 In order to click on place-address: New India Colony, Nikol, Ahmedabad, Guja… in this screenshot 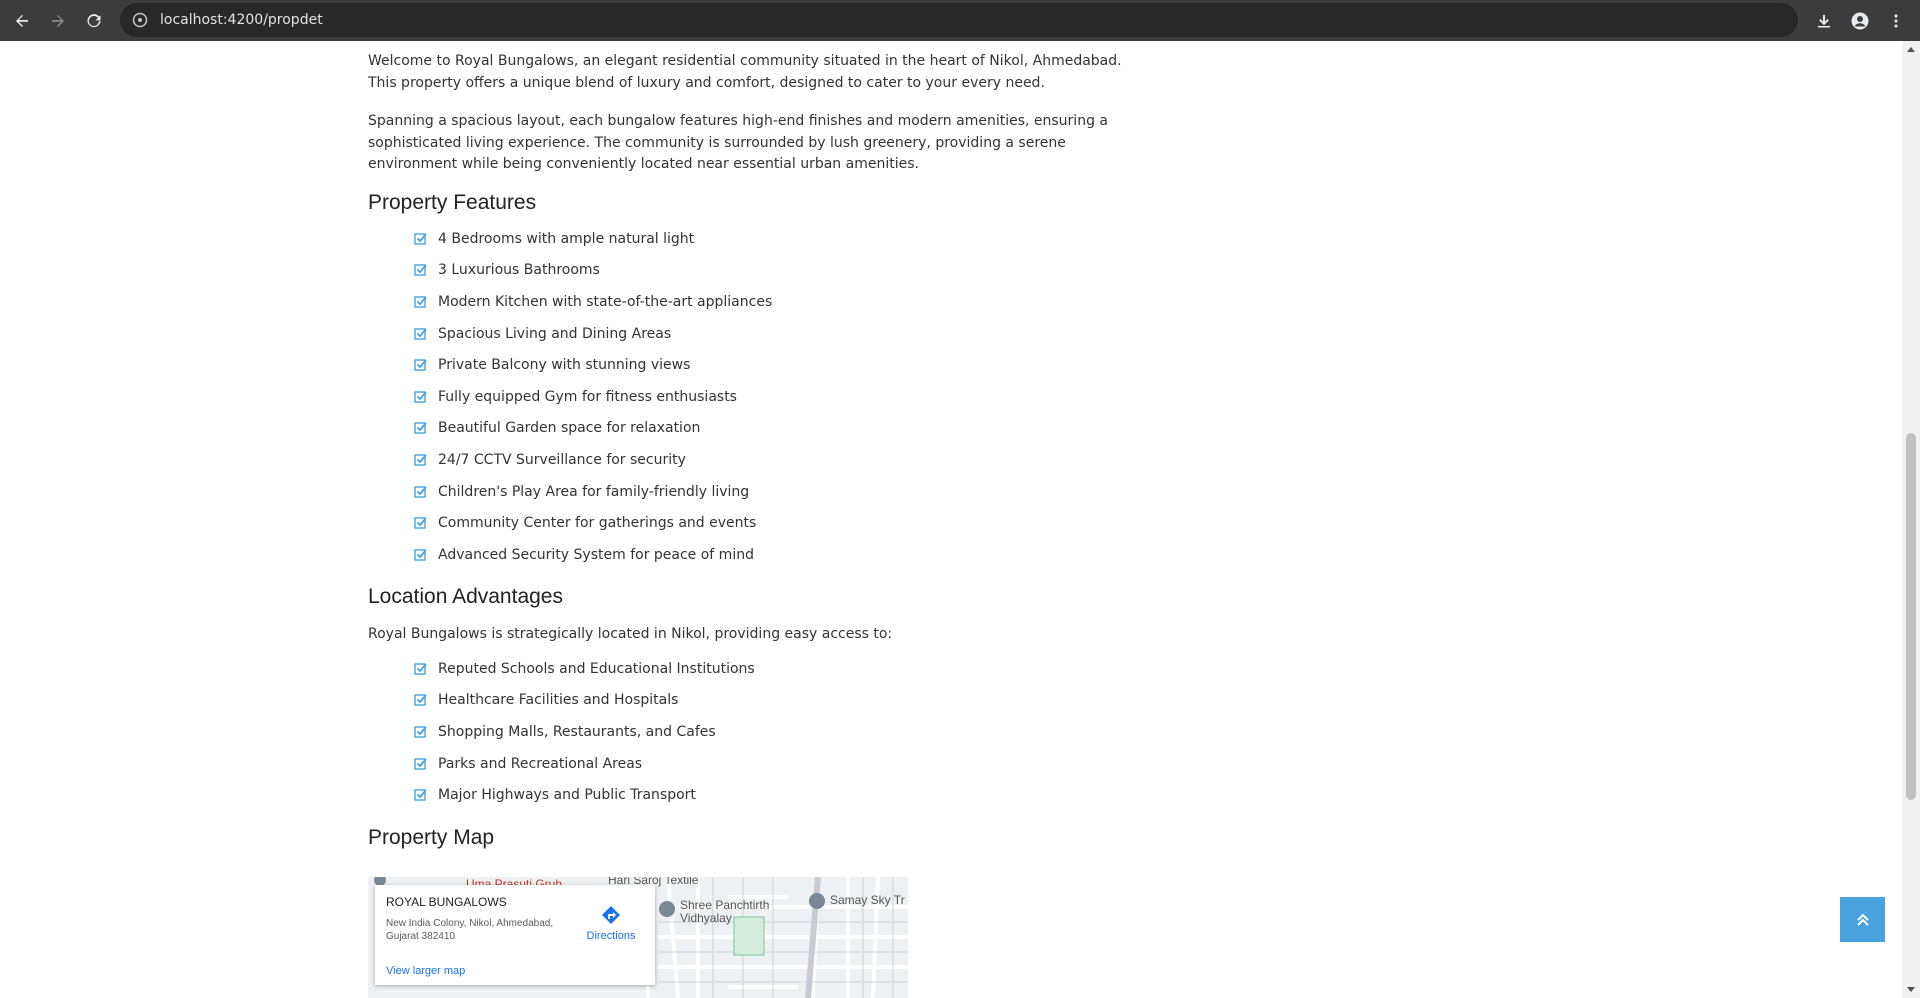, I will do `click(470, 930)`.